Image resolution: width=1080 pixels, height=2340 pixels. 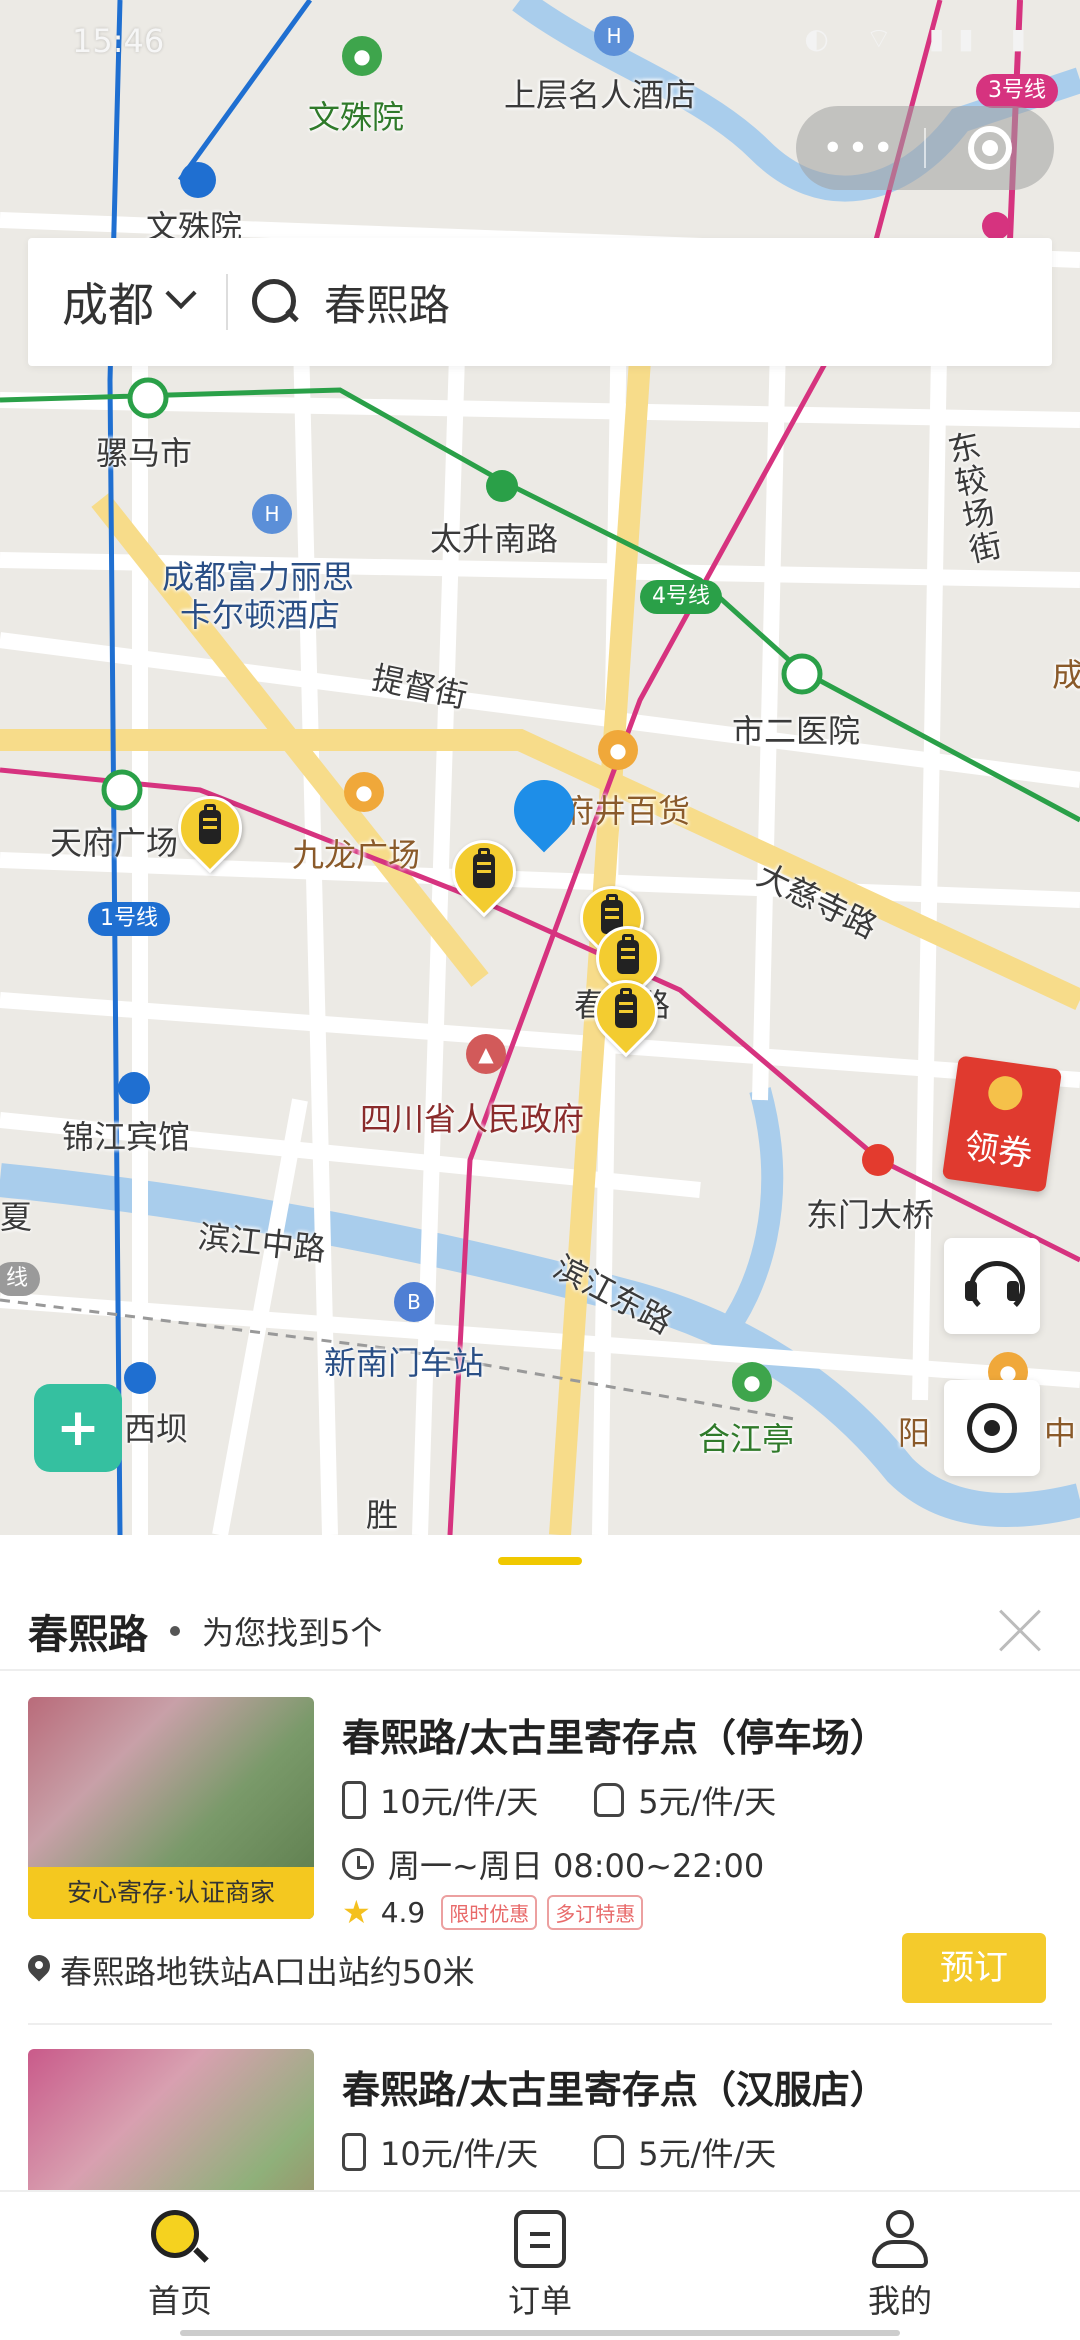 I want to click on customer-service-button, so click(x=992, y=1286).